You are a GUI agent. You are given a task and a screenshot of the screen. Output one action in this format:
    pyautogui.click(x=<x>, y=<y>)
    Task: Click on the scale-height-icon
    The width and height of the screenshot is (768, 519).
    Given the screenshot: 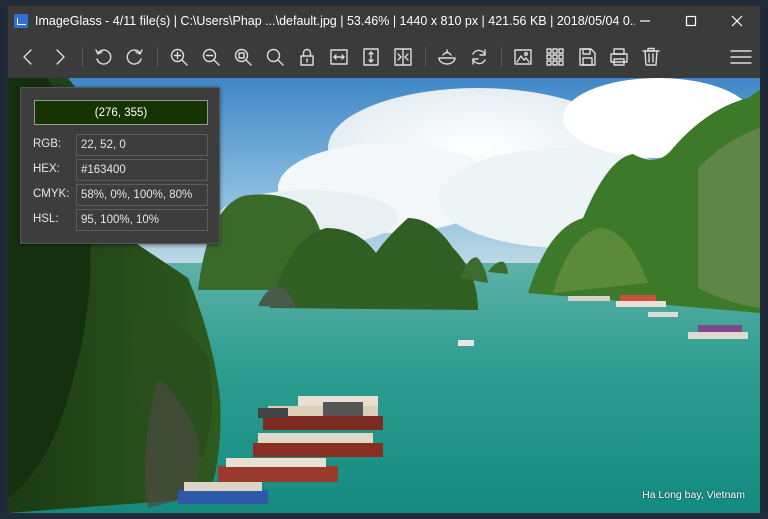 What is the action you would take?
    pyautogui.click(x=371, y=57)
    